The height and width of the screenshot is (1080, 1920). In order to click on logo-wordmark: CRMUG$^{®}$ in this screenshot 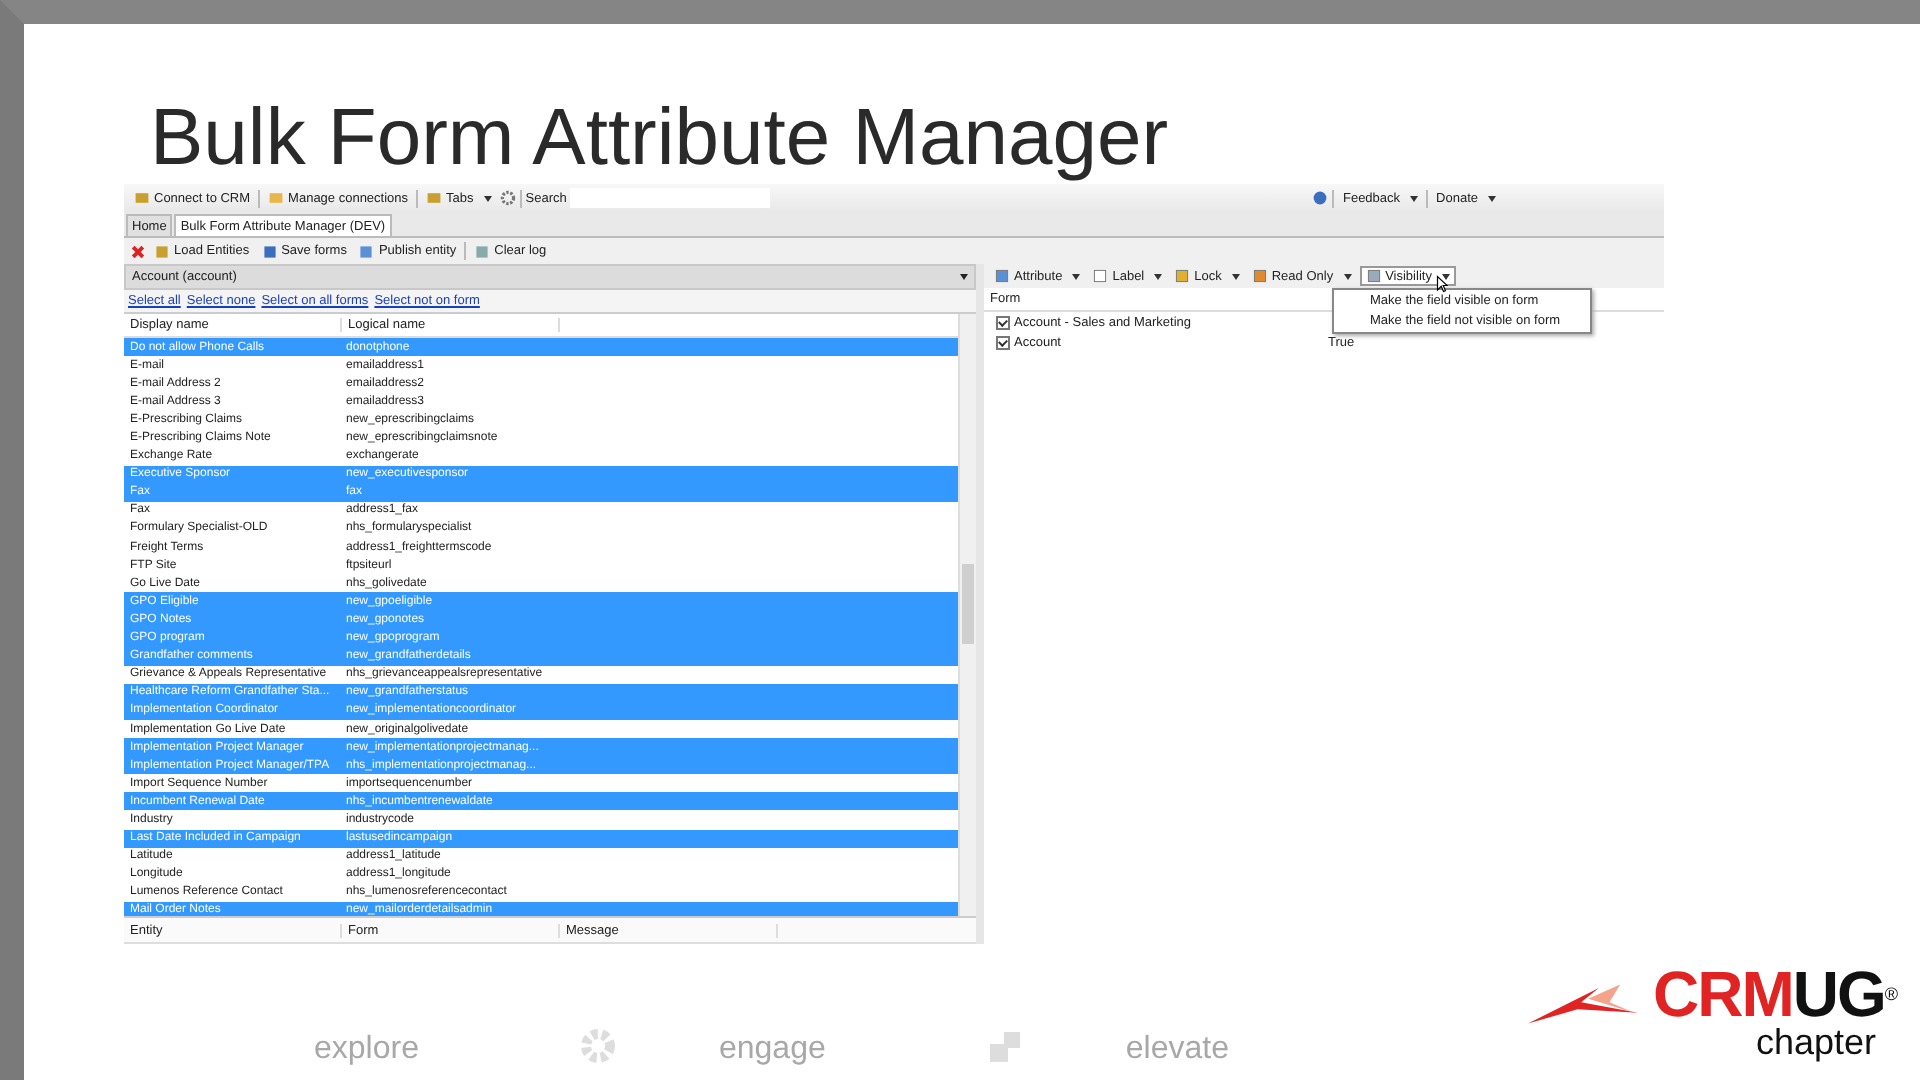, I will do `click(1774, 994)`.